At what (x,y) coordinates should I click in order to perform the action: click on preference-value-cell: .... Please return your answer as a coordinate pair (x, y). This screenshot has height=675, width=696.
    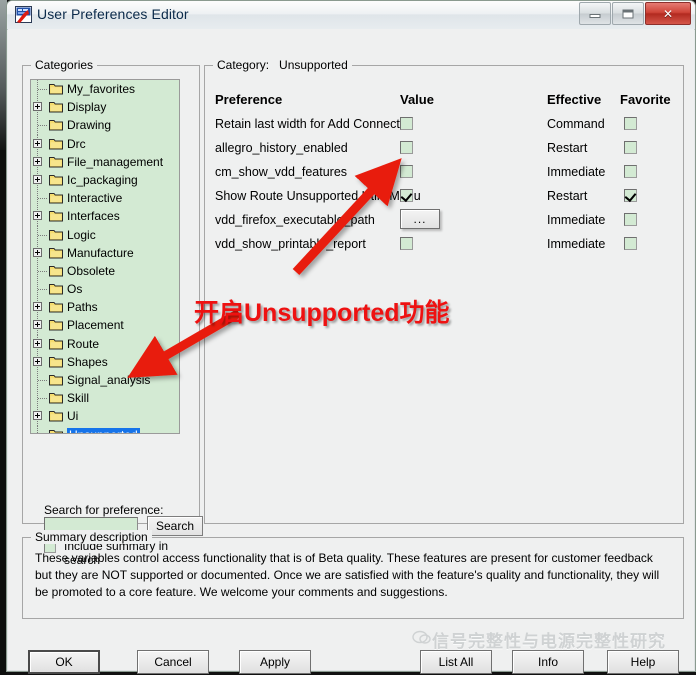
    Looking at the image, I should click on (420, 219).